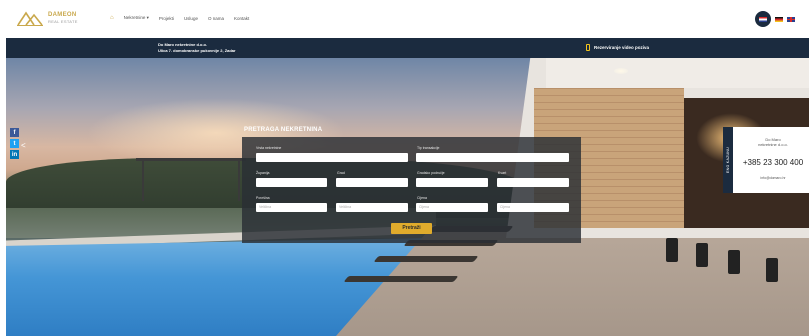 The image size is (809, 336). I want to click on agency-phone: +385 23 300 400, so click(773, 162).